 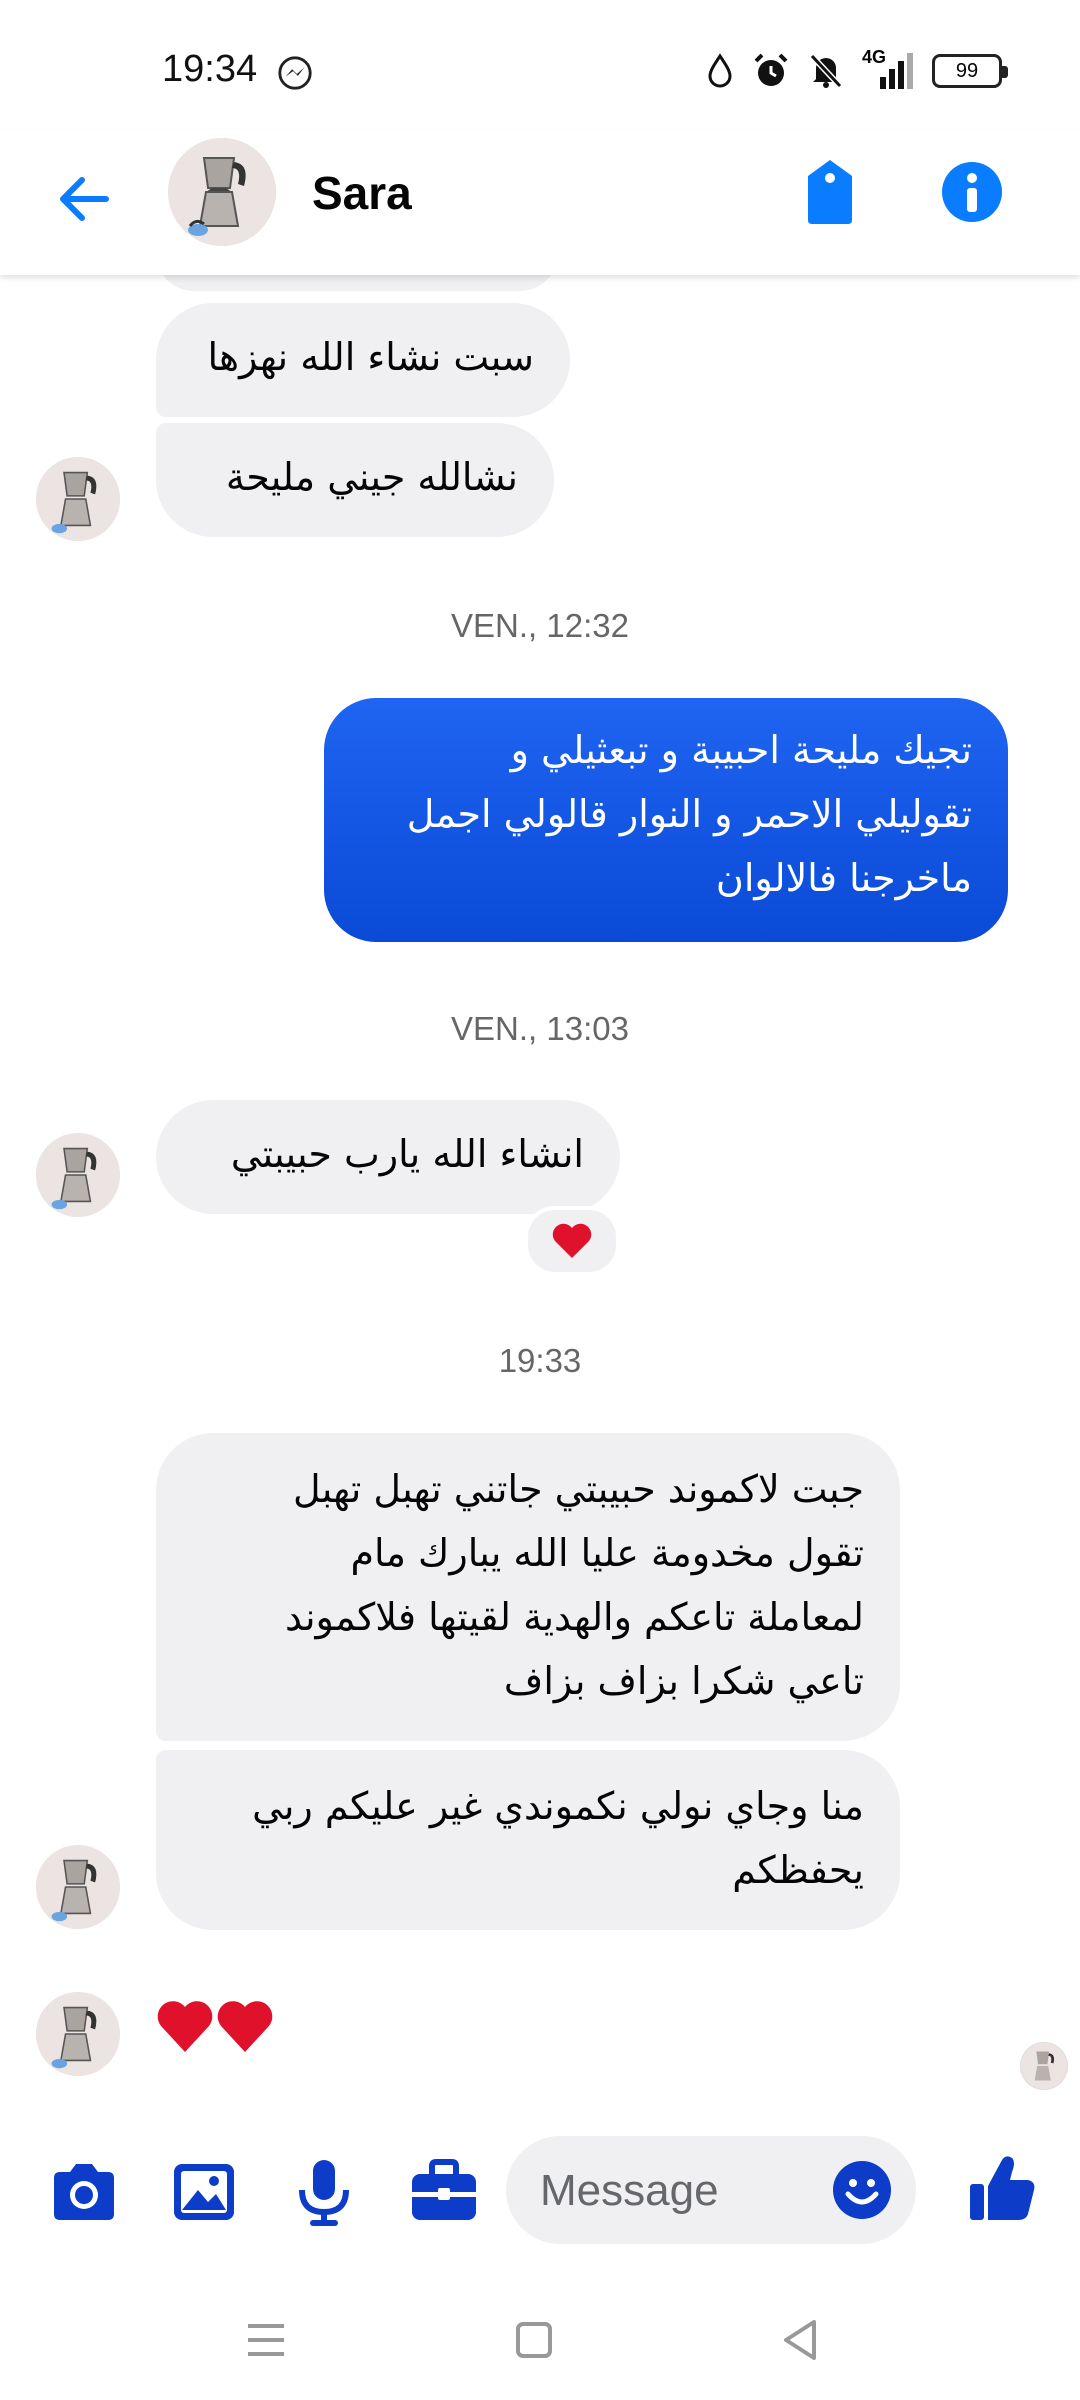 I want to click on seen-avatar, so click(x=1044, y=2066).